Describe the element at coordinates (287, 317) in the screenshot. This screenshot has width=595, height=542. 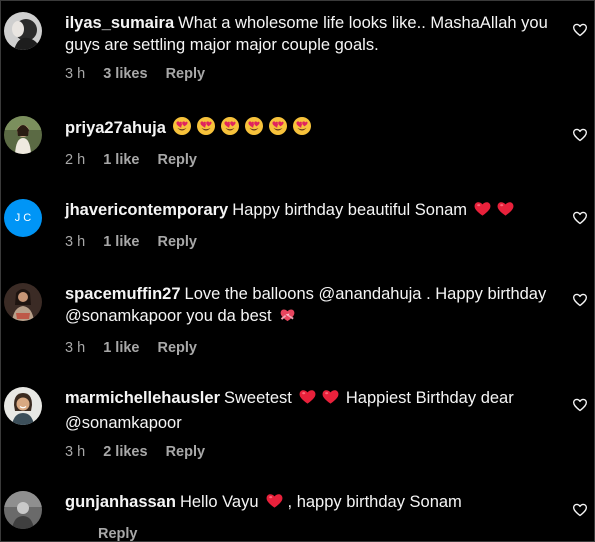
I see `heart-with-ribbon-icon` at that location.